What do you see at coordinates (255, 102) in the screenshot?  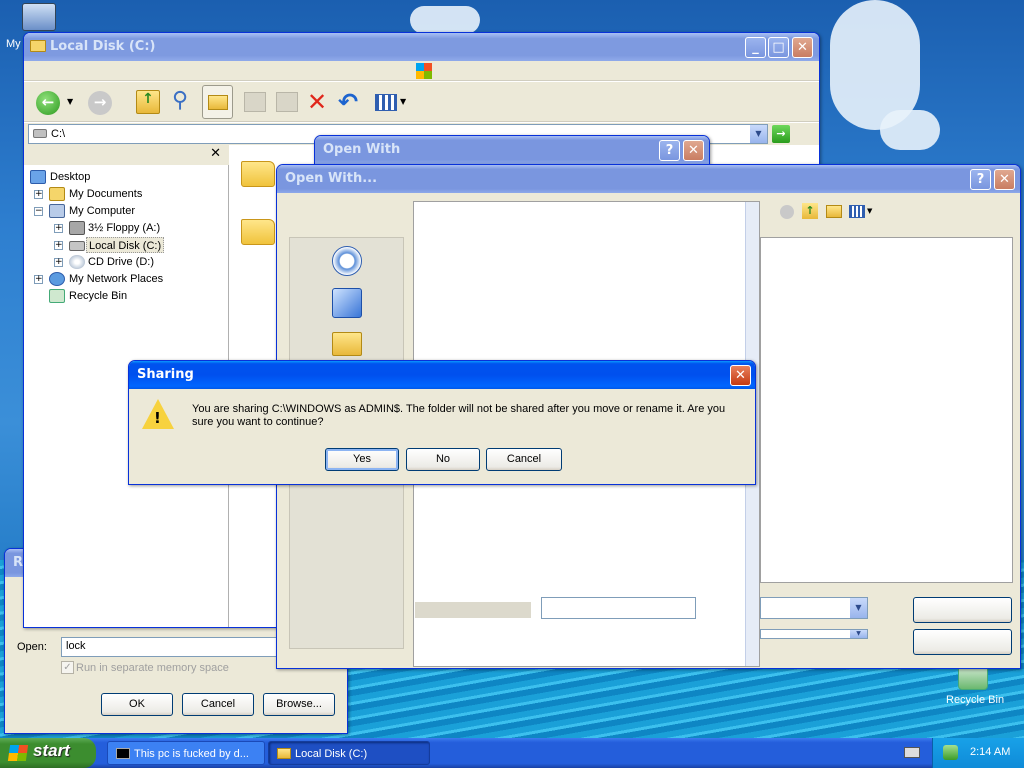 I see `move-to-icon` at bounding box center [255, 102].